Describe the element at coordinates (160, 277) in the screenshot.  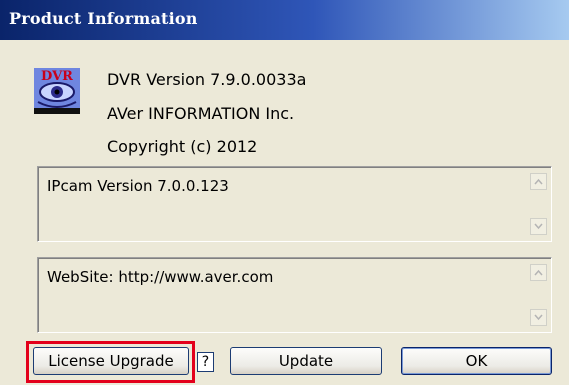
I see `website-text: WebSite: http://www.aver.com` at that location.